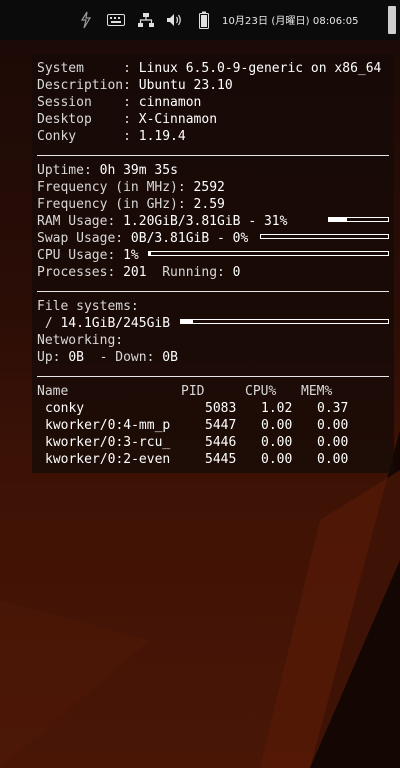 The image size is (400, 768). I want to click on process-pid: 5083, so click(221, 408).